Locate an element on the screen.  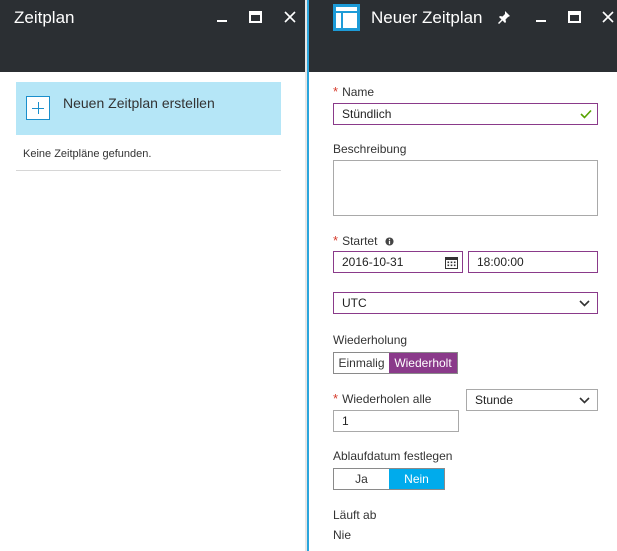
recurrence-option-recurring: Wiederholt is located at coordinates (423, 363).